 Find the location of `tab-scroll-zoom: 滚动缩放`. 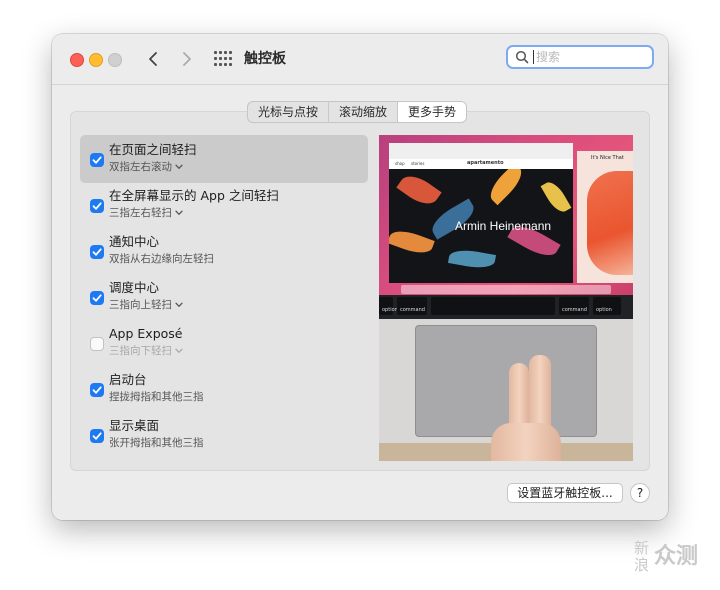

tab-scroll-zoom: 滚动缩放 is located at coordinates (364, 112).